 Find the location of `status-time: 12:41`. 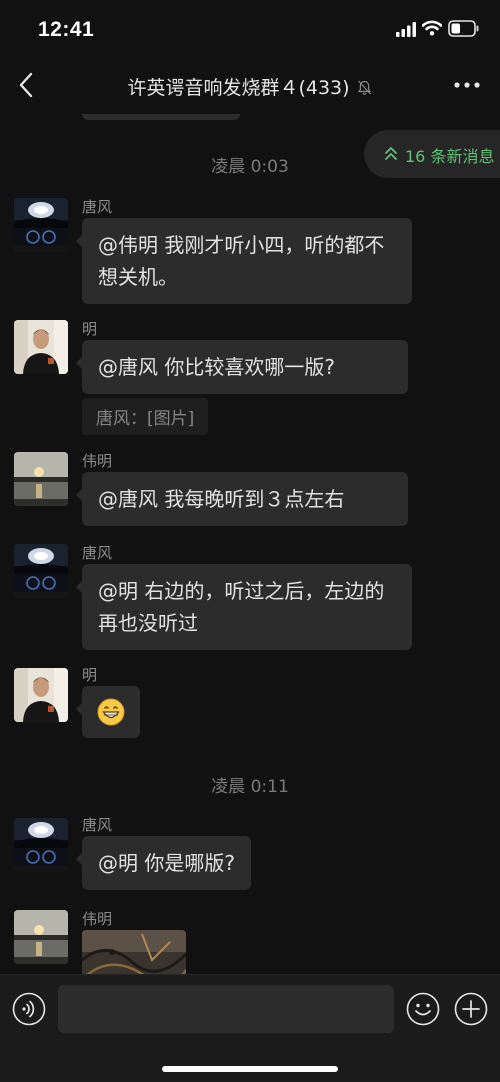

status-time: 12:41 is located at coordinates (66, 29).